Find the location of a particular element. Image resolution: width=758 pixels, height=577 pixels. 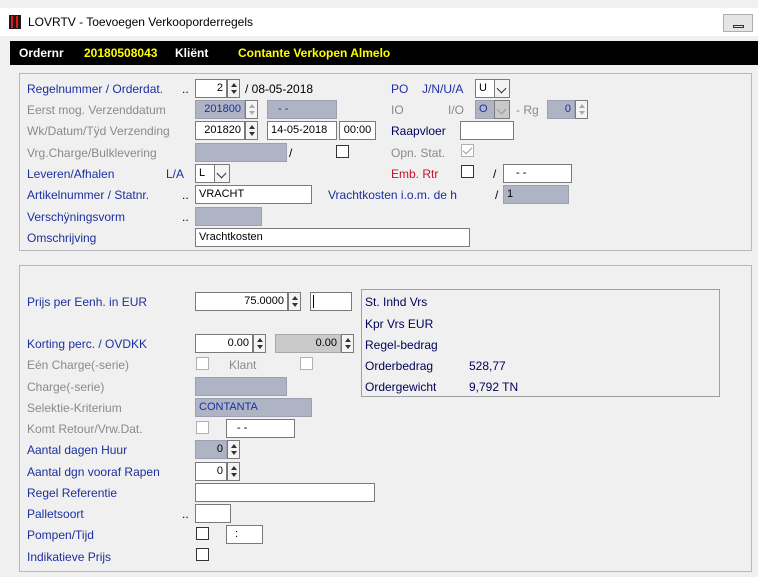

aantal-rapen-label: Aantal dgn vooraf Rapen is located at coordinates (93, 472).